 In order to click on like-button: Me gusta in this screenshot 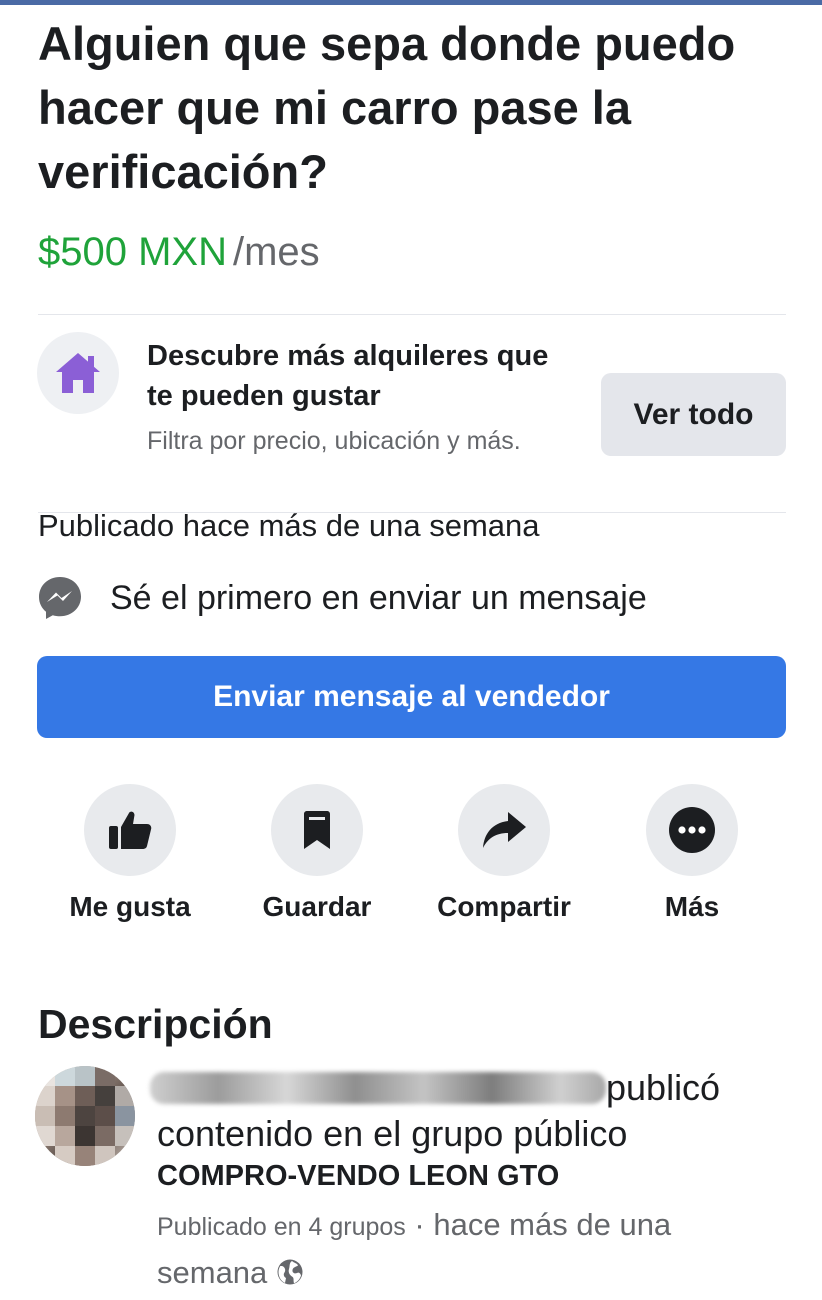, I will do `click(130, 855)`.